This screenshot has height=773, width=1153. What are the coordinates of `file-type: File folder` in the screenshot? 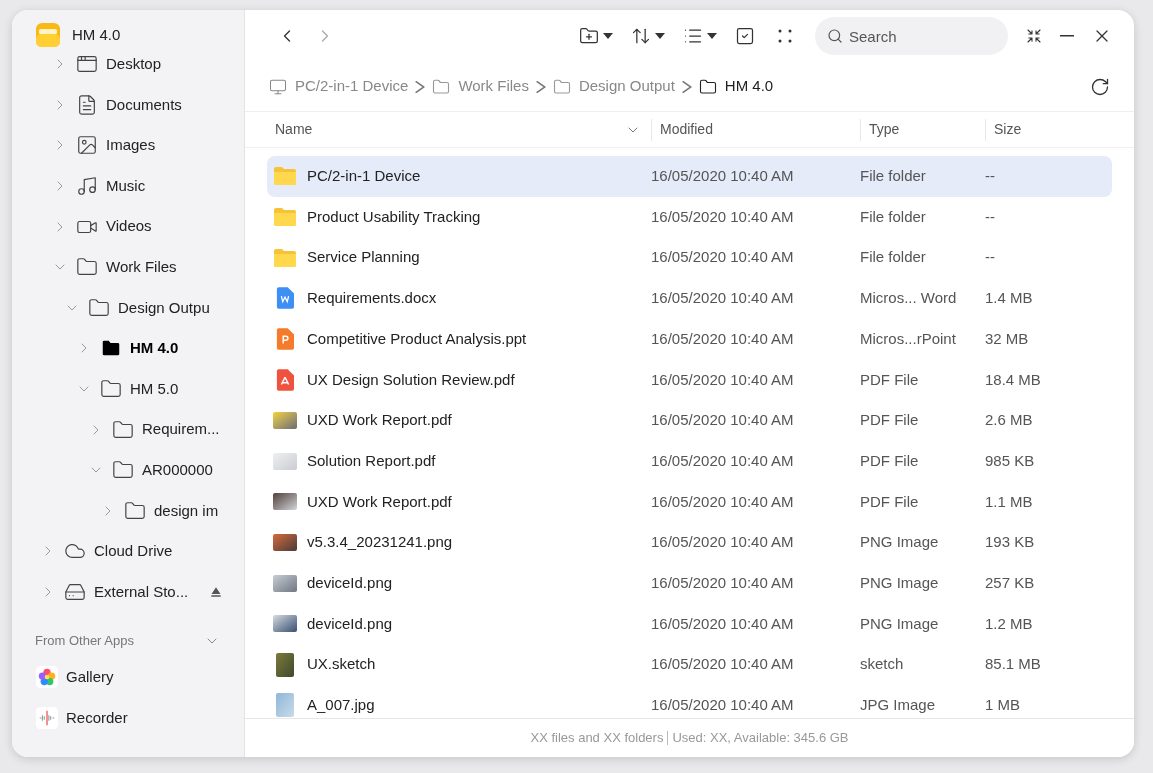 It's located at (893, 216).